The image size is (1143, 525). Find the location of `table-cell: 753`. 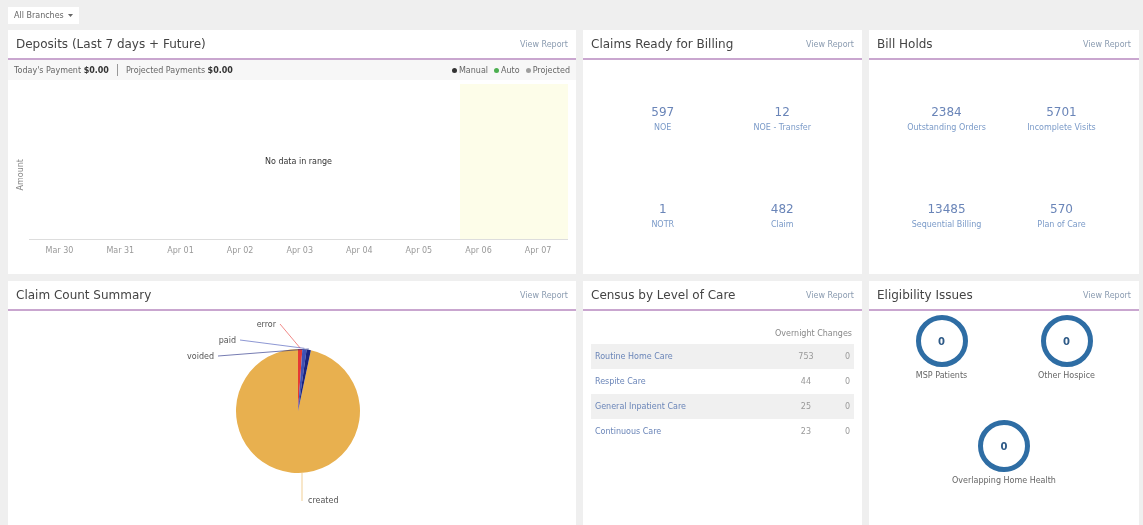

table-cell: 753 is located at coordinates (806, 356).